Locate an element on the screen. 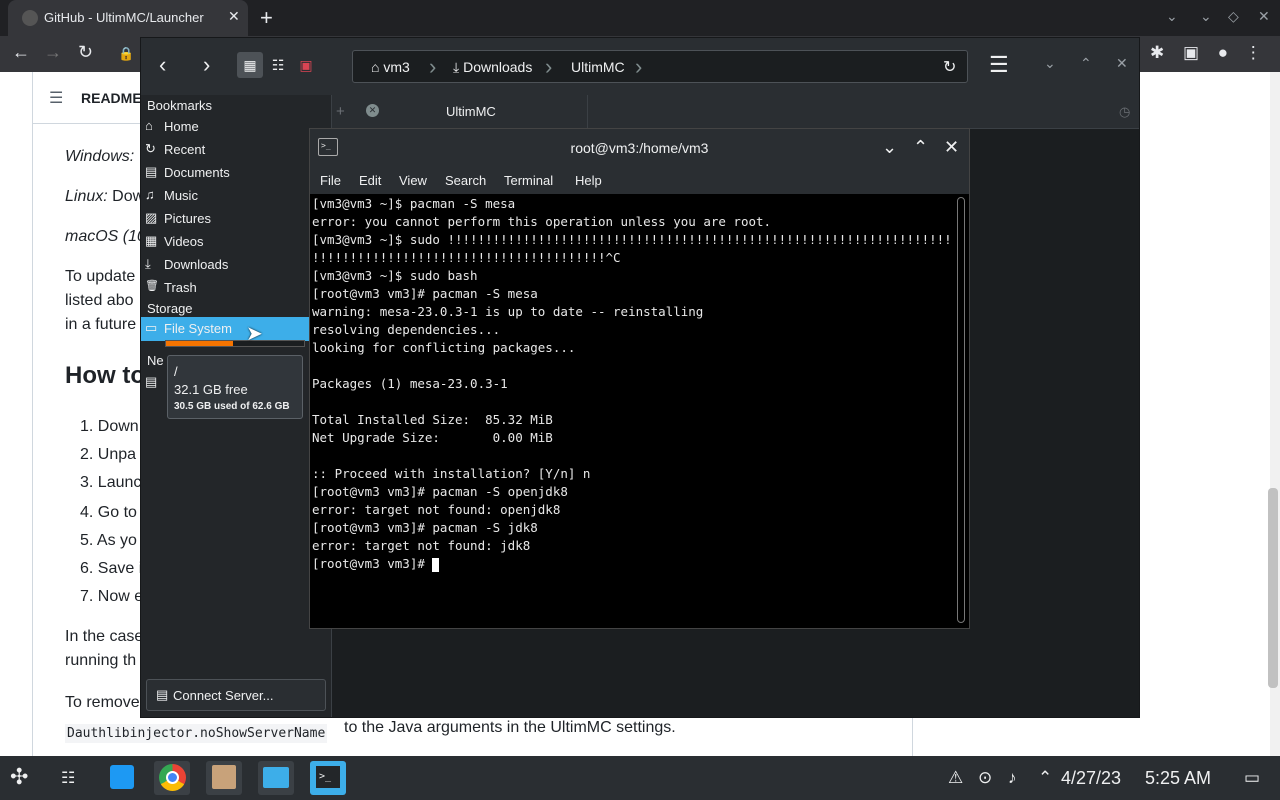 The height and width of the screenshot is (800, 1280). place-file-system: ▭ File System is located at coordinates (236, 329).